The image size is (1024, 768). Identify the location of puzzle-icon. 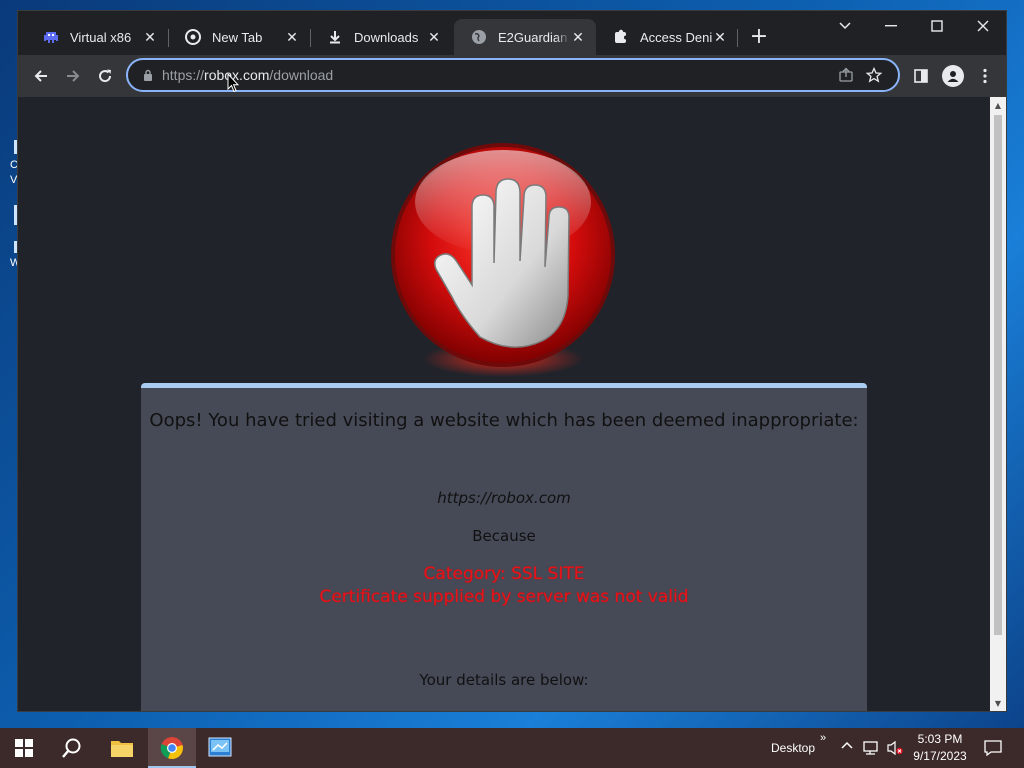
(621, 37).